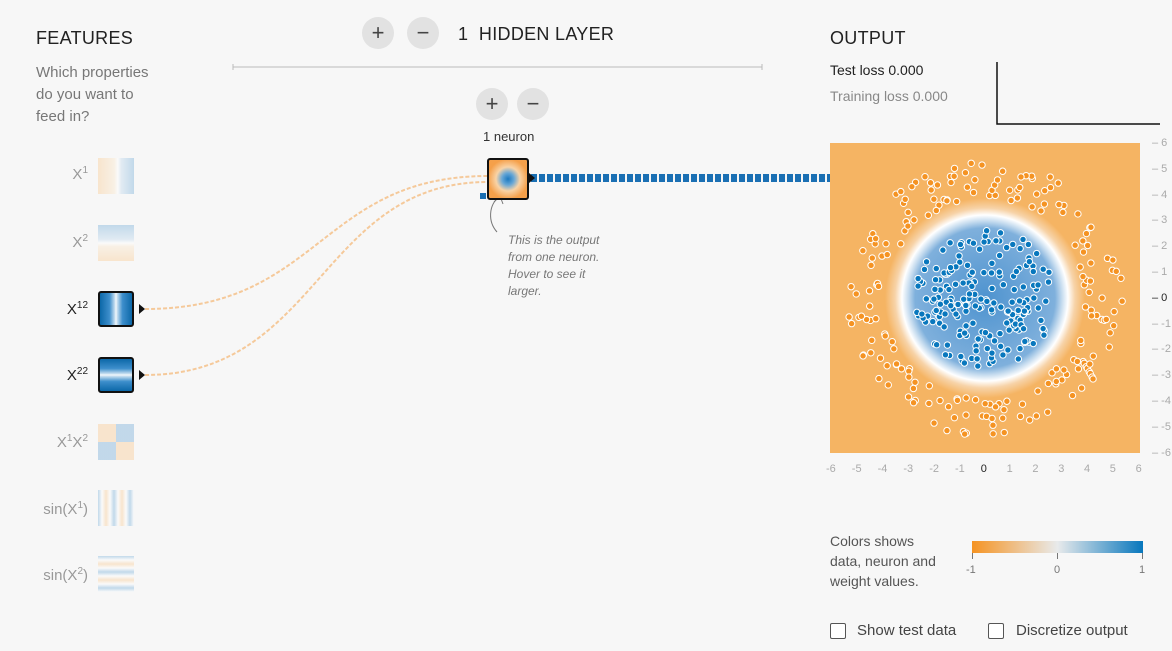  I want to click on legend-max: 1, so click(1142, 570).